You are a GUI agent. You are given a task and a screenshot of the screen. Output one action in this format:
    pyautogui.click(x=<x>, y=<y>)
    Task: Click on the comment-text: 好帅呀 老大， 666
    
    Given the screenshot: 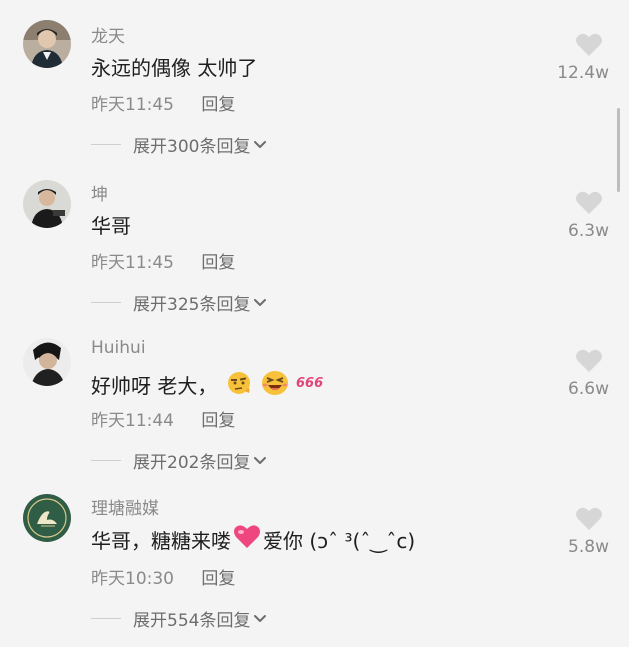 What is the action you would take?
    pyautogui.click(x=209, y=384)
    